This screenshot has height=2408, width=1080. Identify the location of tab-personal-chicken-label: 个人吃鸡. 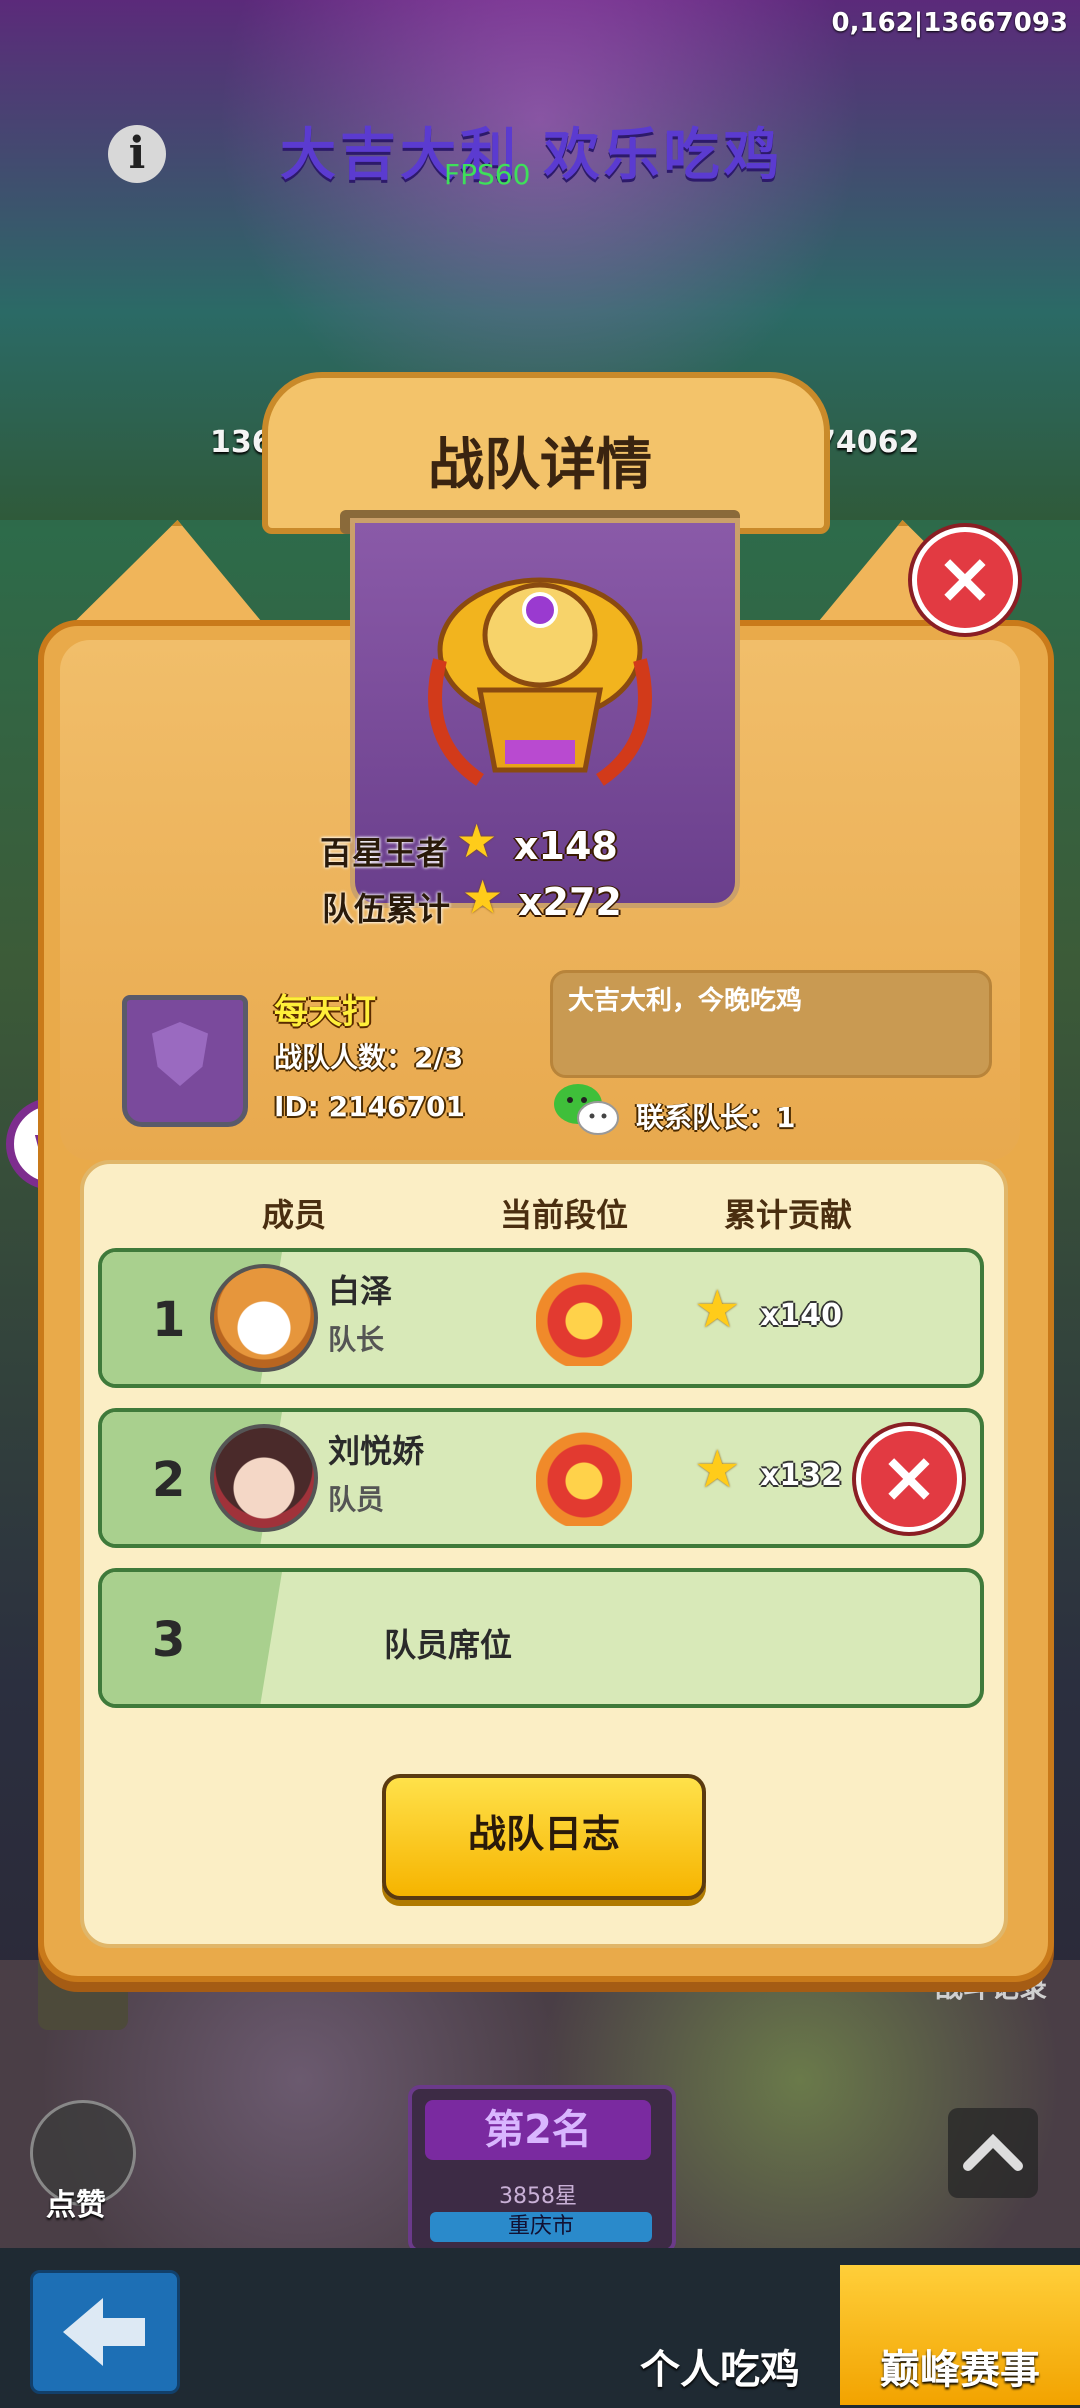
(720, 2370).